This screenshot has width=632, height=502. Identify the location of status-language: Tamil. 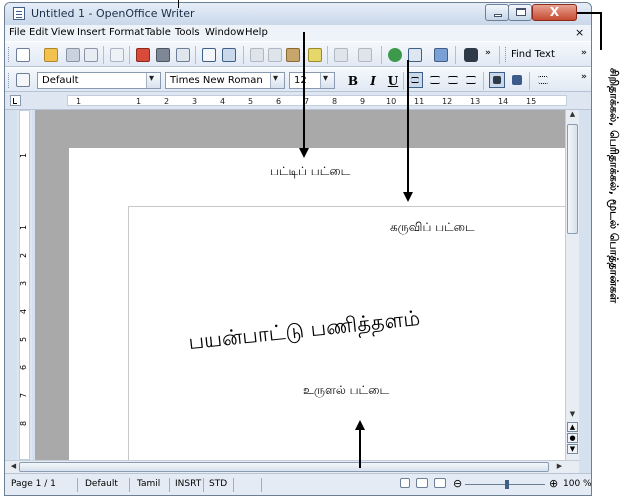
(148, 484).